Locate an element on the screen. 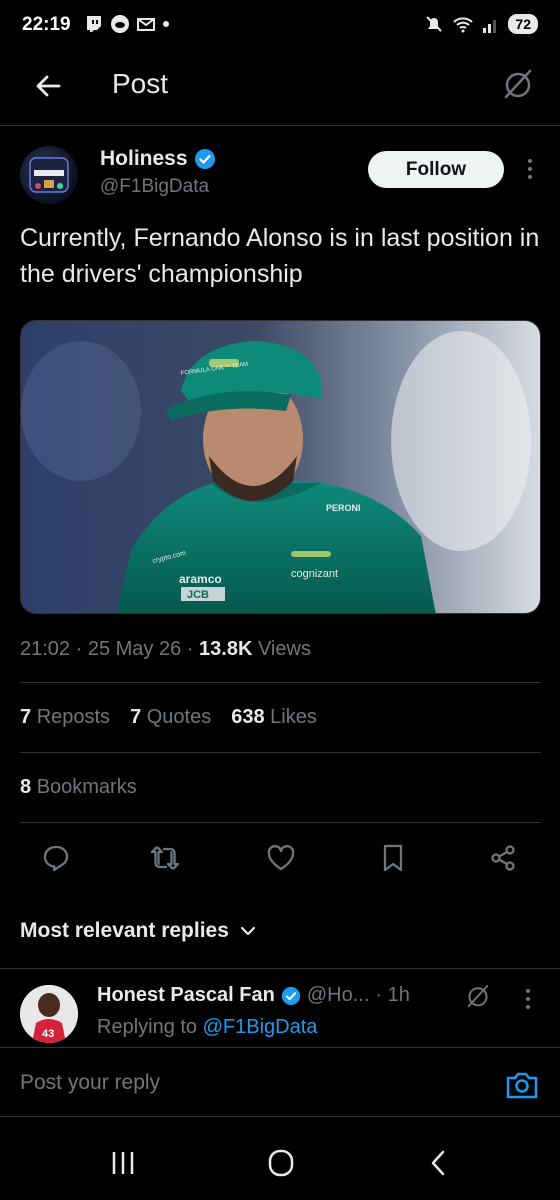 The width and height of the screenshot is (560, 1200). repost-icon is located at coordinates (165, 858).